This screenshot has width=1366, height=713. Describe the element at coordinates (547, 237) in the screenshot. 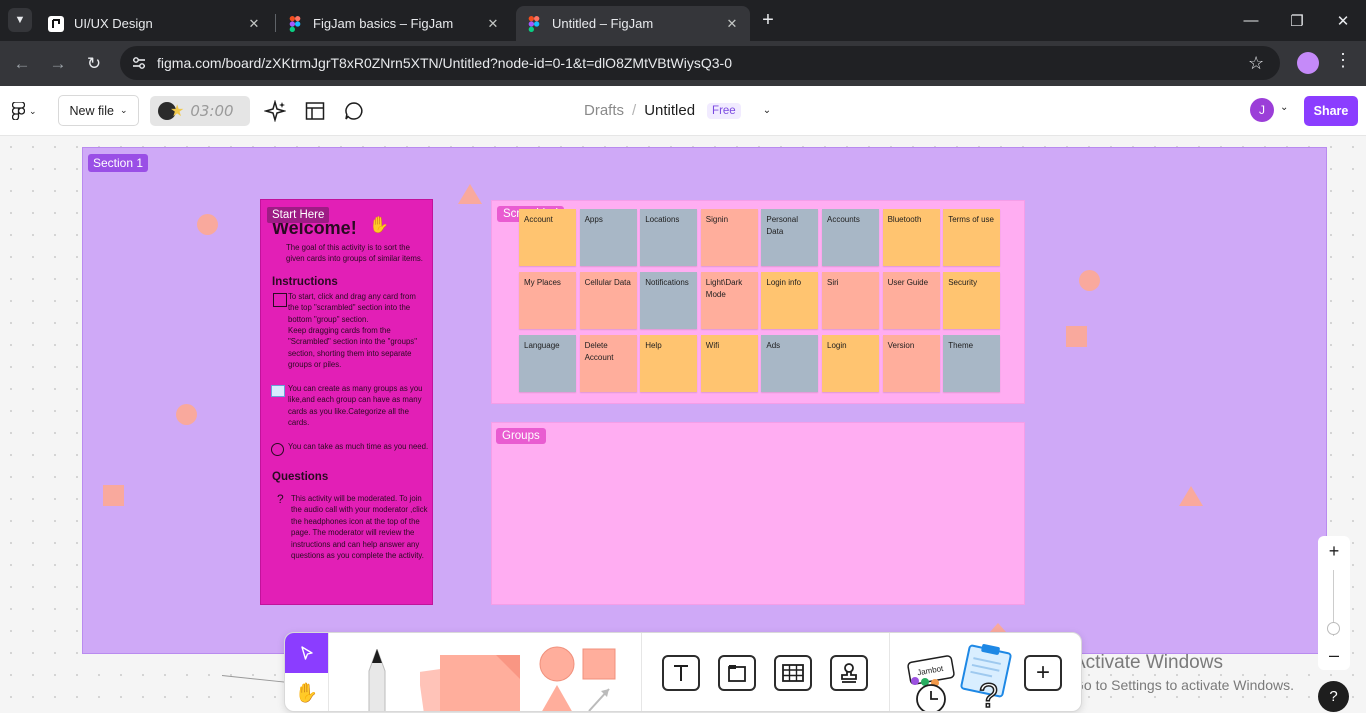

I see `sticky-note: Account` at that location.